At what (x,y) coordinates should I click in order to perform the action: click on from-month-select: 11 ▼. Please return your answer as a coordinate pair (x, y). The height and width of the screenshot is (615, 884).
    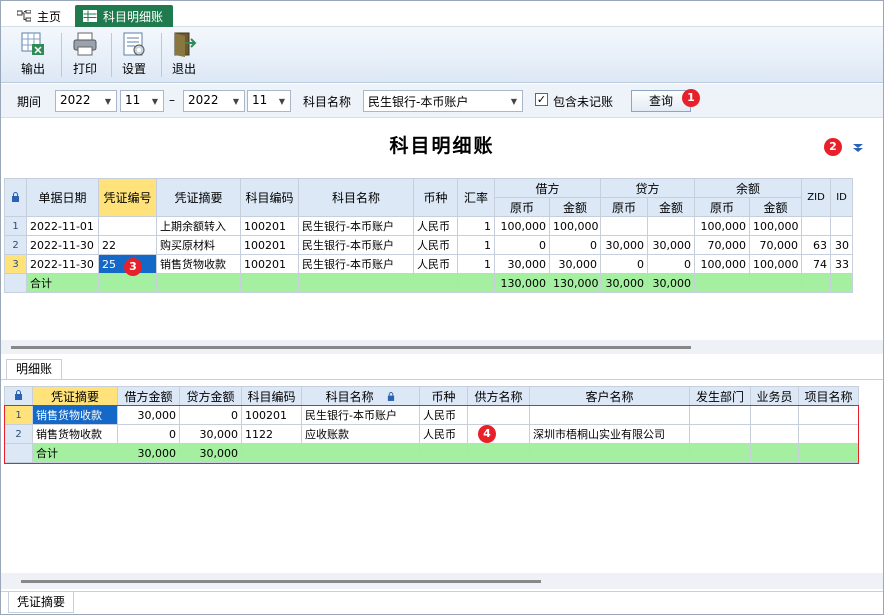
    Looking at the image, I should click on (142, 101).